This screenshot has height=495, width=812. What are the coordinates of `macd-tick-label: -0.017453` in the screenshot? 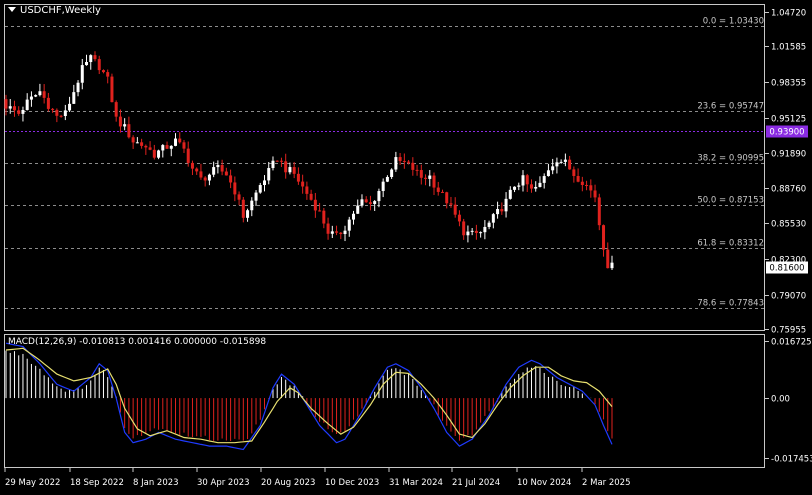 It's located at (791, 460).